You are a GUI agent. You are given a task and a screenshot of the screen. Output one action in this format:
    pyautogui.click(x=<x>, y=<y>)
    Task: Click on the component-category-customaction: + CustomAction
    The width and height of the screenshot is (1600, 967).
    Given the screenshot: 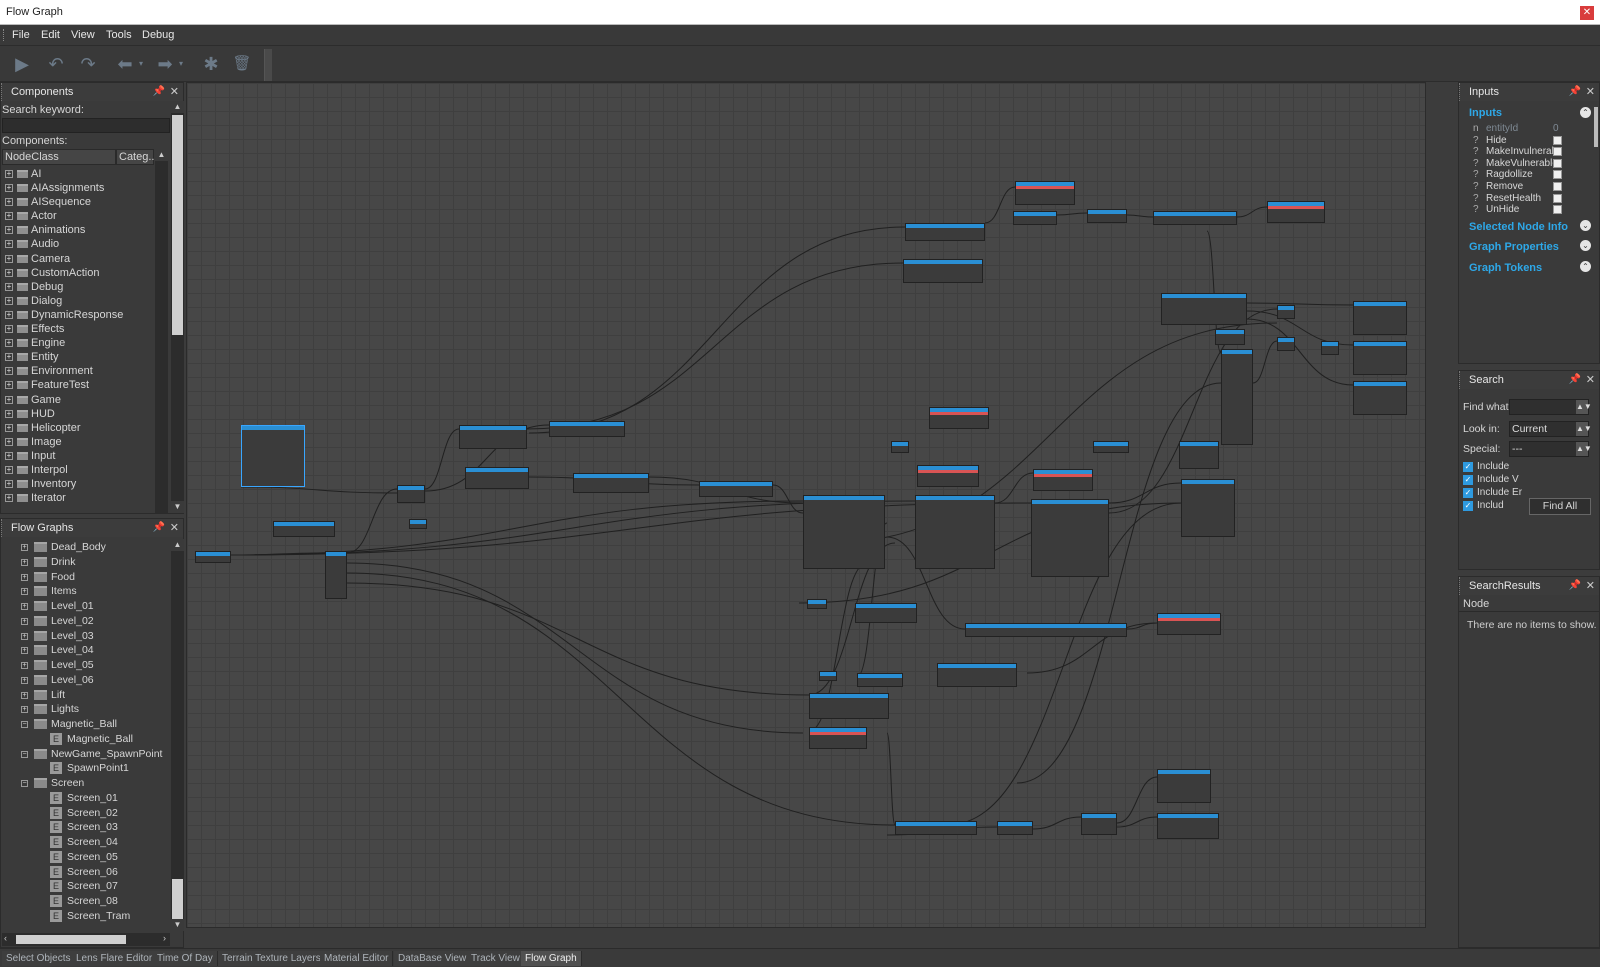 What is the action you would take?
    pyautogui.click(x=78, y=273)
    